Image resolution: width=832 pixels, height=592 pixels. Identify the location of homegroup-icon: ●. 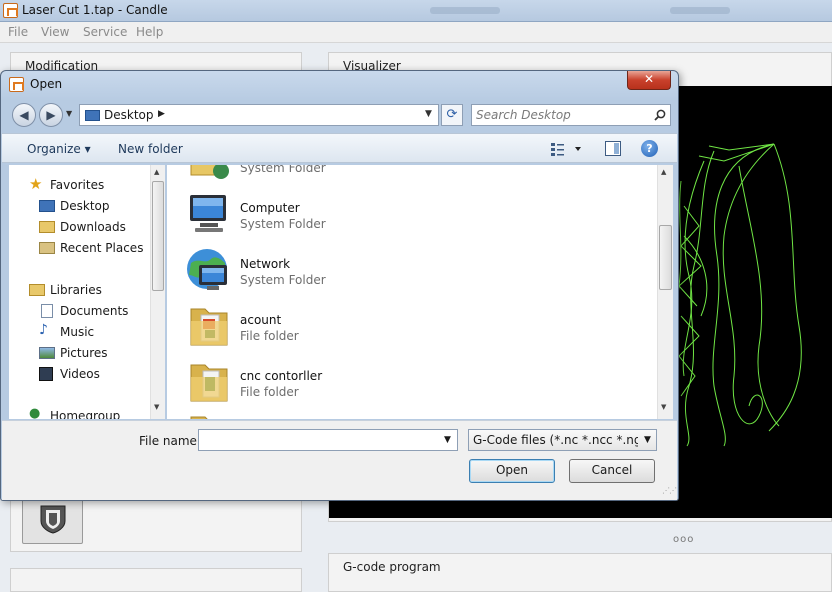
(35, 412).